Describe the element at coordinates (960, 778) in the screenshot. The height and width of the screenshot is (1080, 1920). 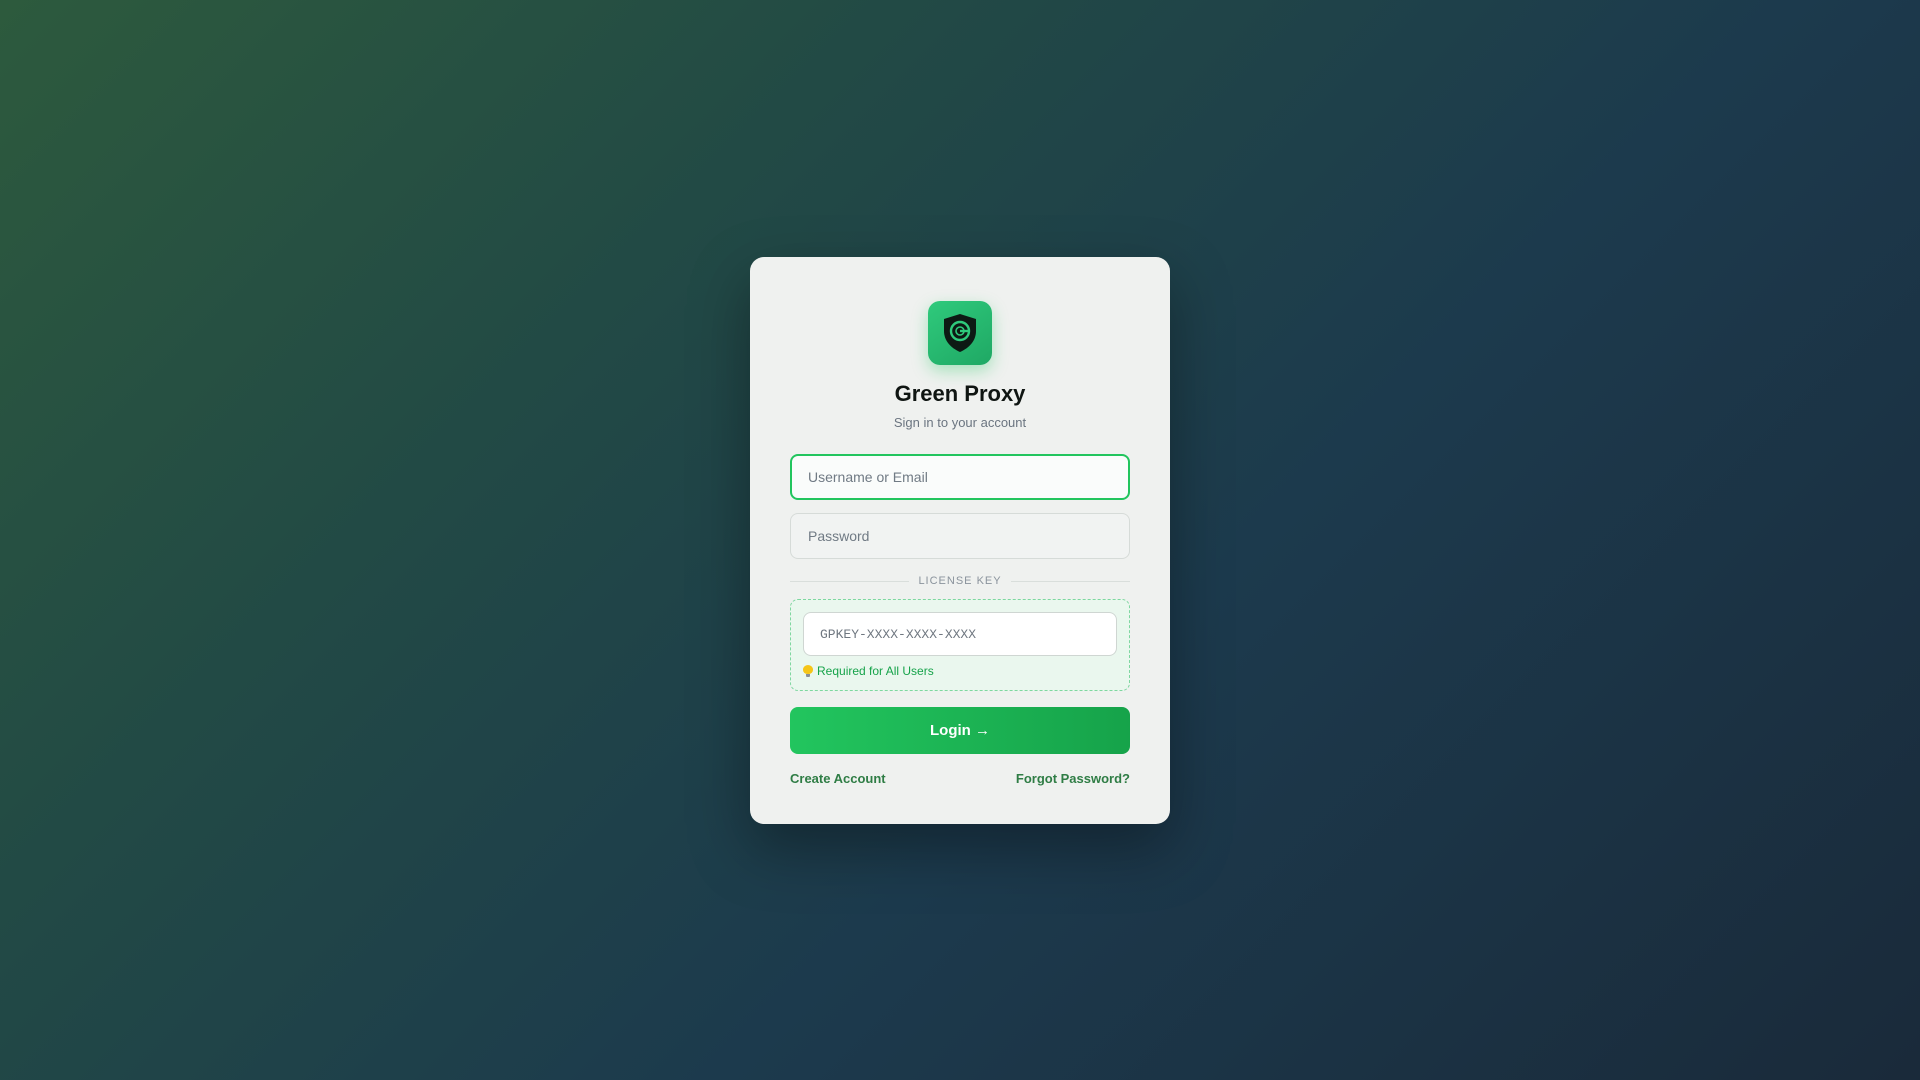
I see `footer-links: Create Account Forgot Password?` at that location.